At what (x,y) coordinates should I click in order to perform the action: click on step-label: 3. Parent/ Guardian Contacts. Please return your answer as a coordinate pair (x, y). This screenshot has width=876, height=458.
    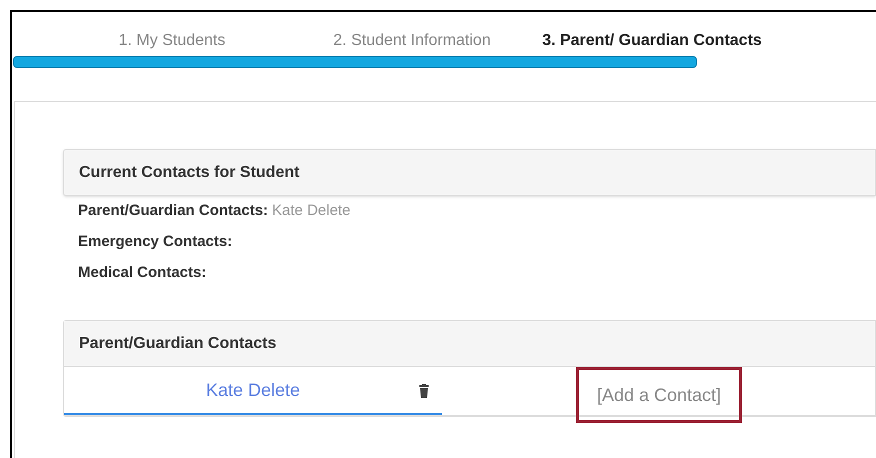
    Looking at the image, I should click on (652, 42).